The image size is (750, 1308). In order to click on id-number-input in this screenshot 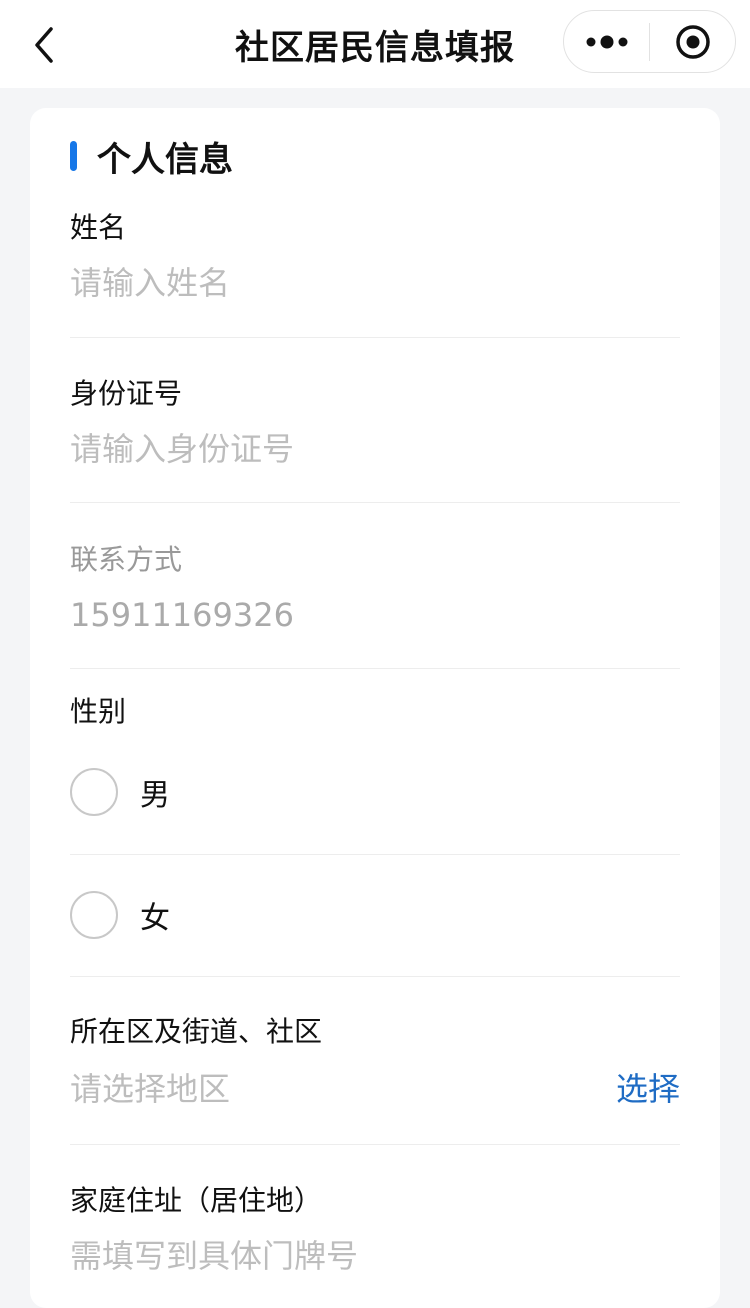, I will do `click(375, 449)`.